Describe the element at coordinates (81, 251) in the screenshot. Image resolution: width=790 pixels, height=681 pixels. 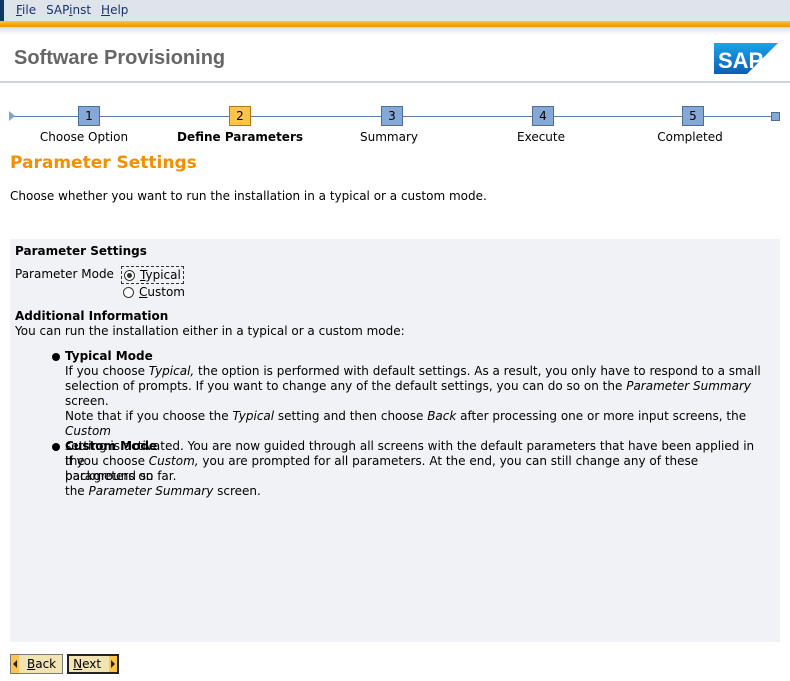
I see `panel-title: Parameter Settings` at that location.